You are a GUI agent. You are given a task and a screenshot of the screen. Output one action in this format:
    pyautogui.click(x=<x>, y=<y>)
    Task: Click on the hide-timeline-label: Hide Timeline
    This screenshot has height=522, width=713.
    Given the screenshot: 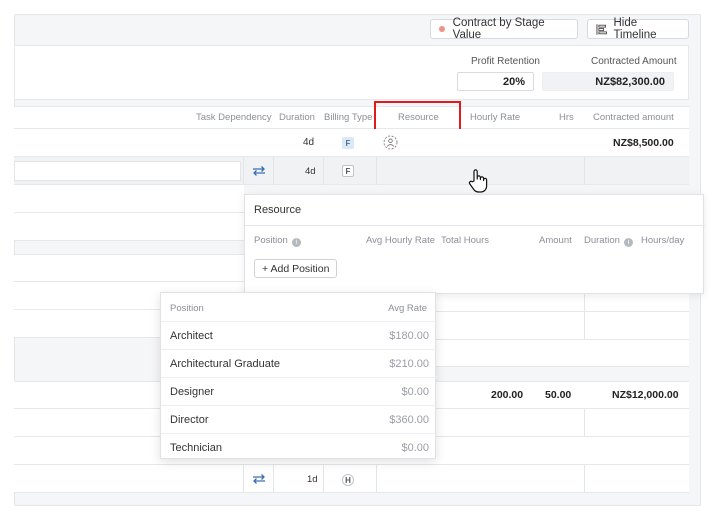 What is the action you would take?
    pyautogui.click(x=635, y=29)
    